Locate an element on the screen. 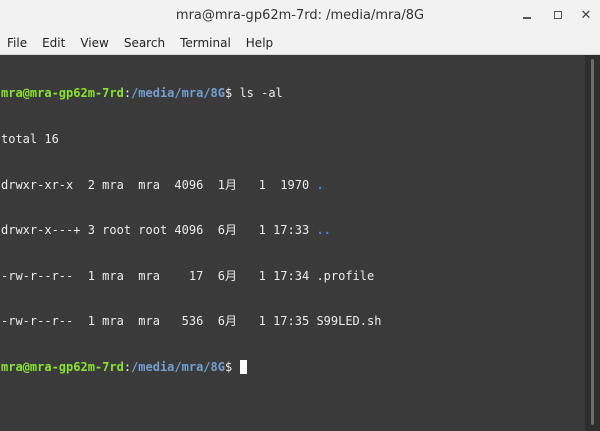 This screenshot has height=431, width=600. menu-view: View is located at coordinates (94, 43).